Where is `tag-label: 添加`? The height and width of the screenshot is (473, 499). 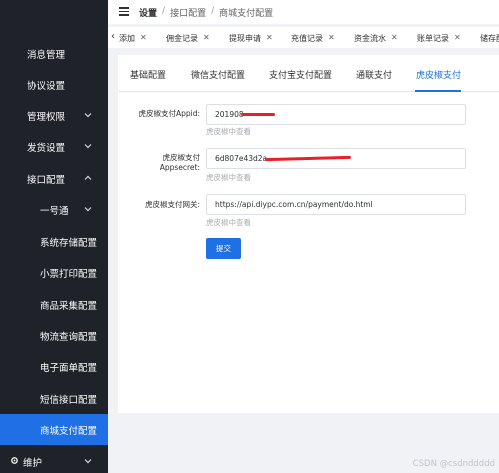
tag-label: 添加 is located at coordinates (127, 38).